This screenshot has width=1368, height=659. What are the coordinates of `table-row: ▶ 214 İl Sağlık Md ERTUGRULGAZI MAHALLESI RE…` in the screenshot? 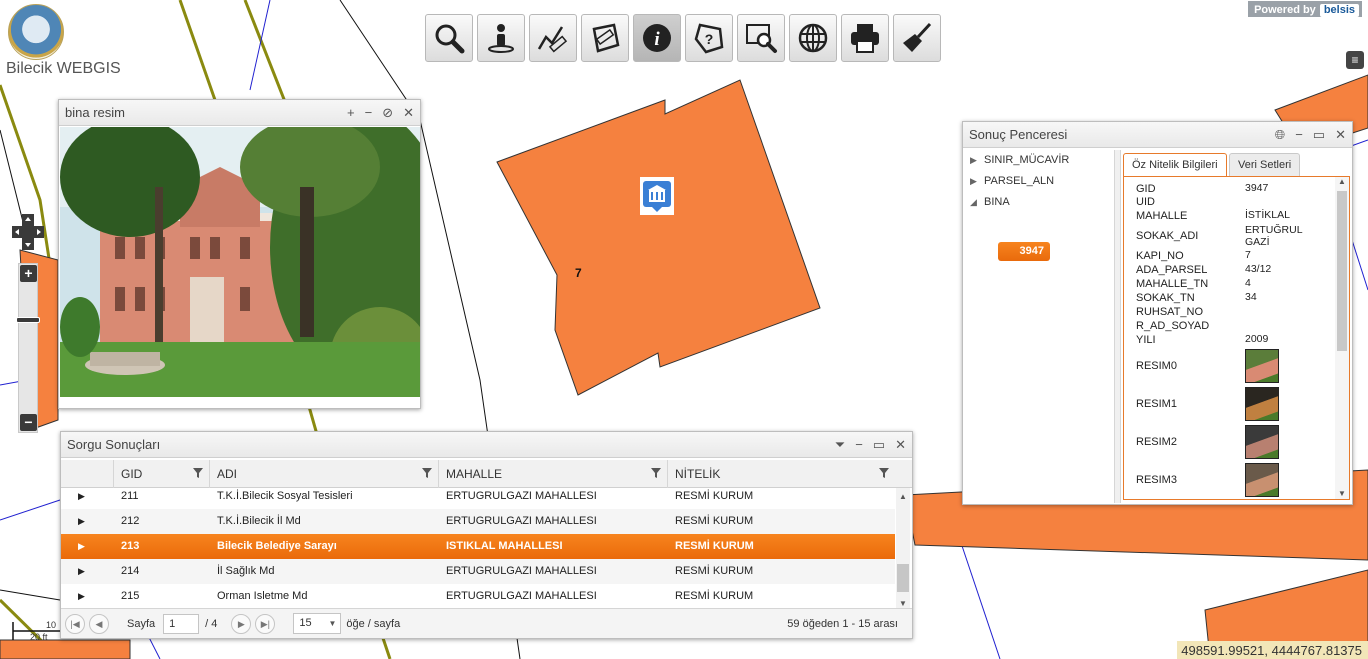 It's located at (478, 571).